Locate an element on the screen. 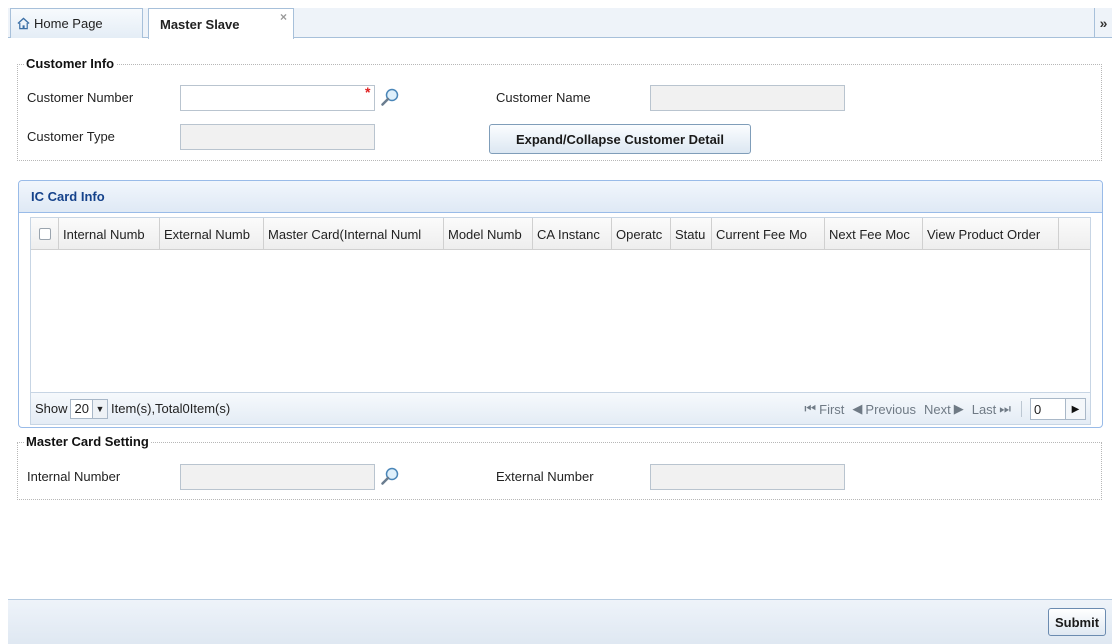 The width and height of the screenshot is (1112, 644). expand-collapse-customer-detail-button: Expand/Collapse Customer Detail is located at coordinates (620, 139).